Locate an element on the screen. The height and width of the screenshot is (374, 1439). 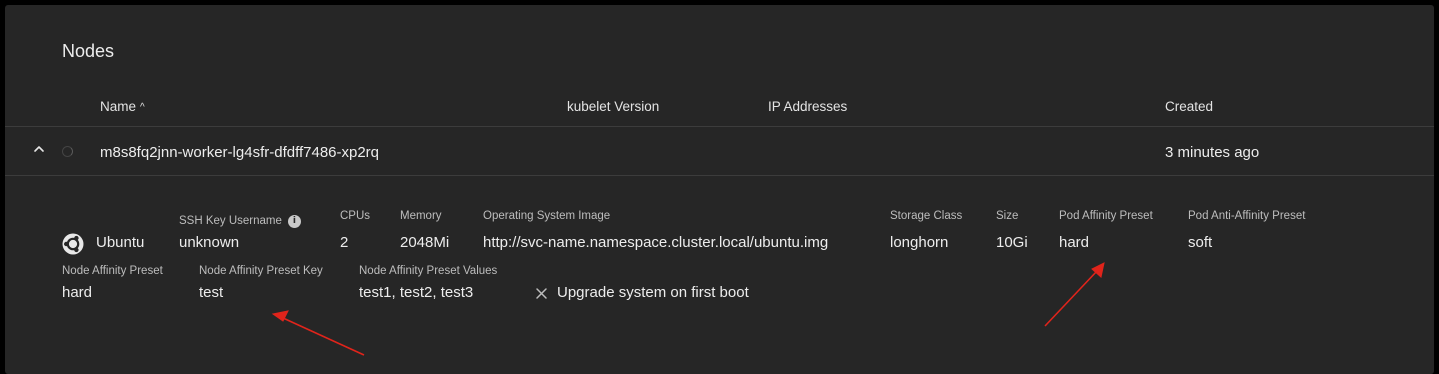
annotation-arrow-right is located at coordinates (1074, 294).